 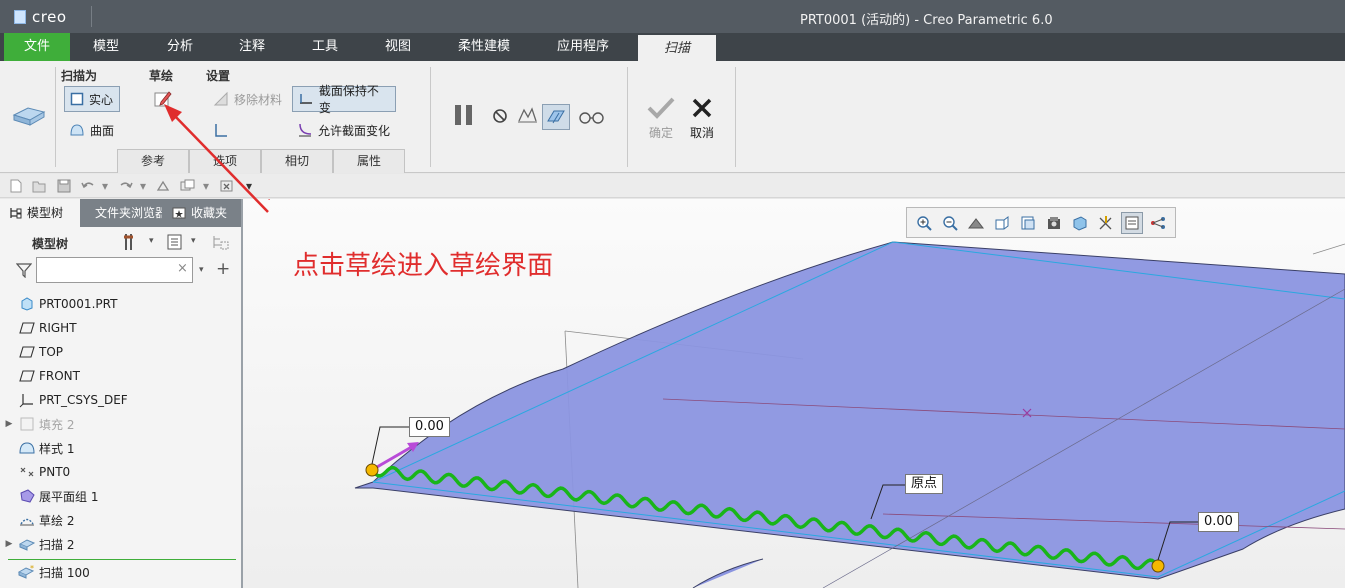 I want to click on window-title: PRT0001 (活动的) - Creo Parametric 6.0, so click(x=926, y=20).